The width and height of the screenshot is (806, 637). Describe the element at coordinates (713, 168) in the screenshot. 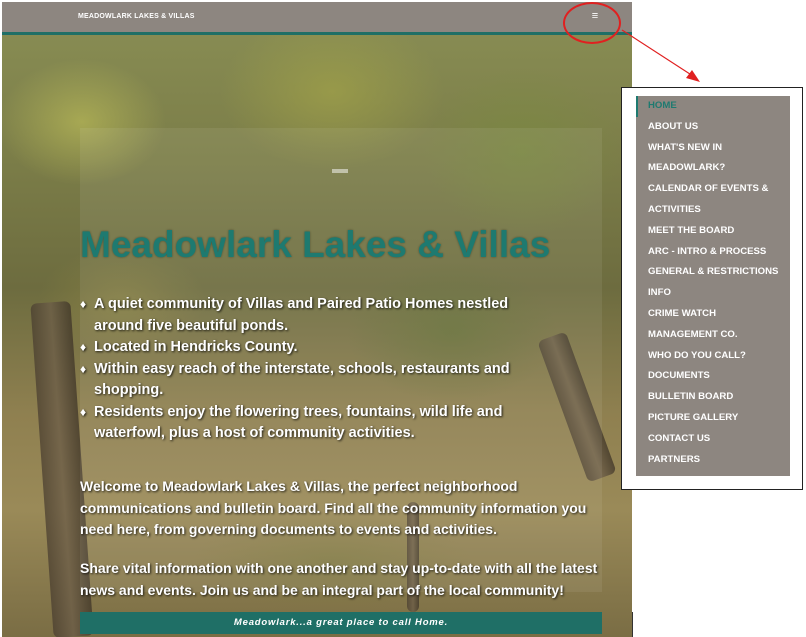

I see `menu-item-whats-new-line2: MEADOWLARK?` at that location.